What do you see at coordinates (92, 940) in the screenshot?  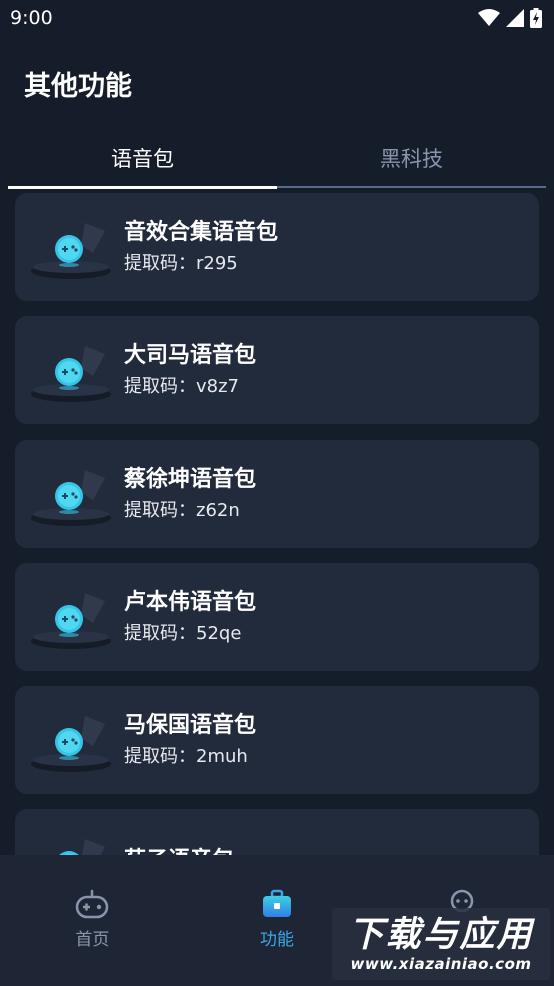 I see `nav-label: 首页` at bounding box center [92, 940].